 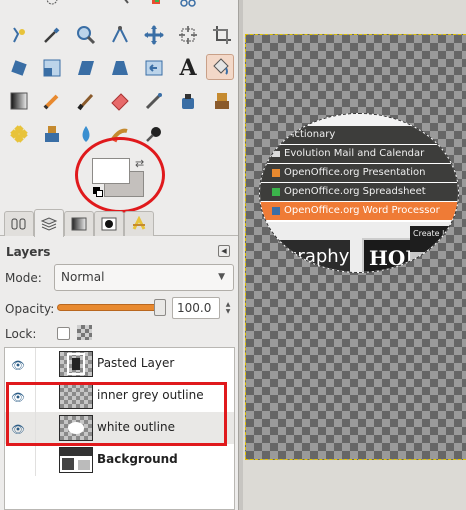 What do you see at coordinates (20, 7) in the screenshot?
I see `free-select-icon` at bounding box center [20, 7].